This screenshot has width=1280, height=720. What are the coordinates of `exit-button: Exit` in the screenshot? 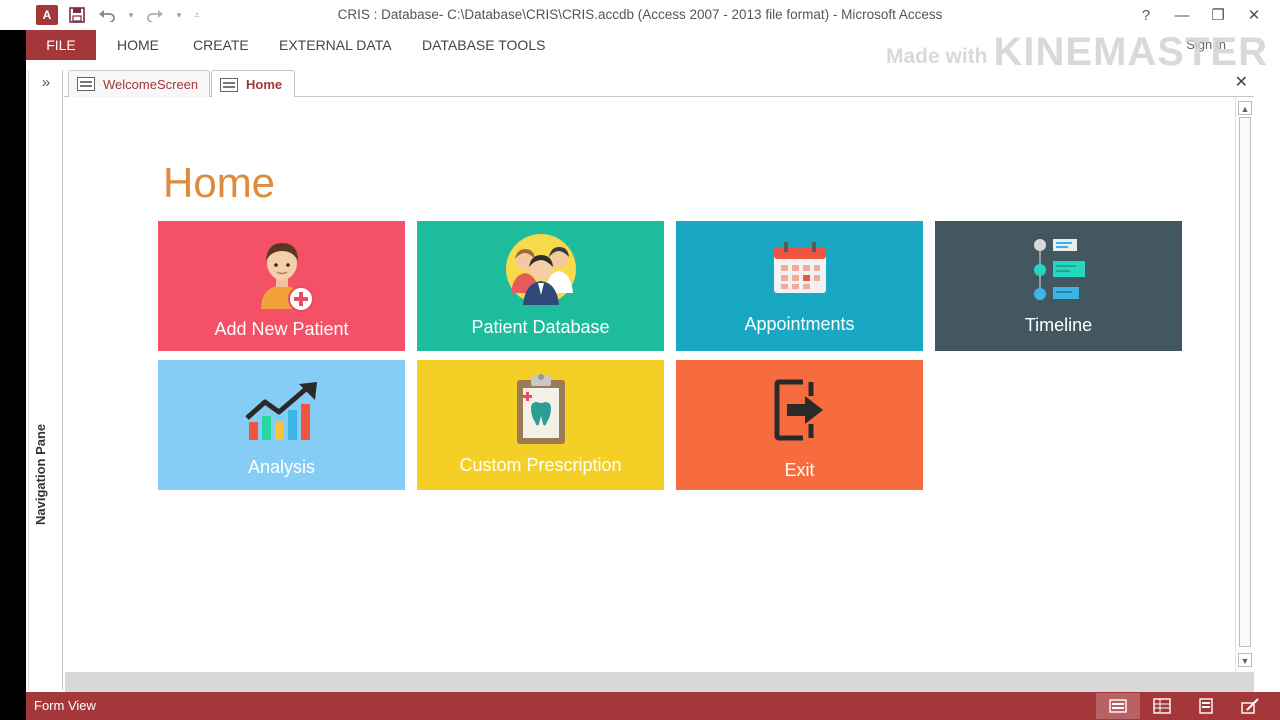 It's located at (799, 425).